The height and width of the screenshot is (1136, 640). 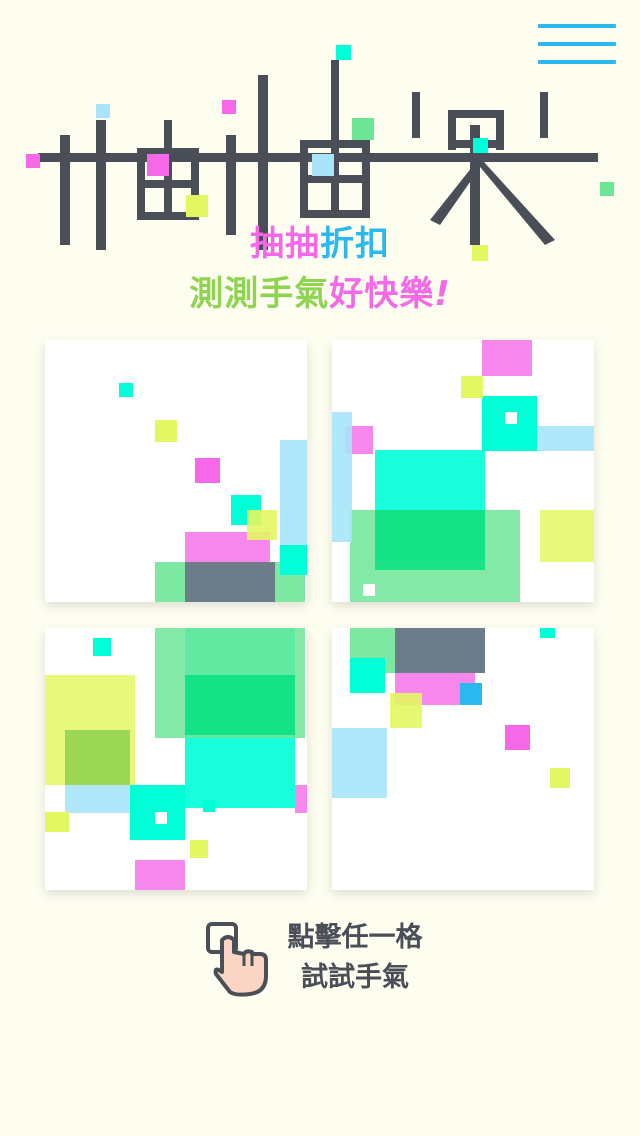 I want to click on tap-hint: 點擊任一格 試試手氣, so click(x=355, y=958).